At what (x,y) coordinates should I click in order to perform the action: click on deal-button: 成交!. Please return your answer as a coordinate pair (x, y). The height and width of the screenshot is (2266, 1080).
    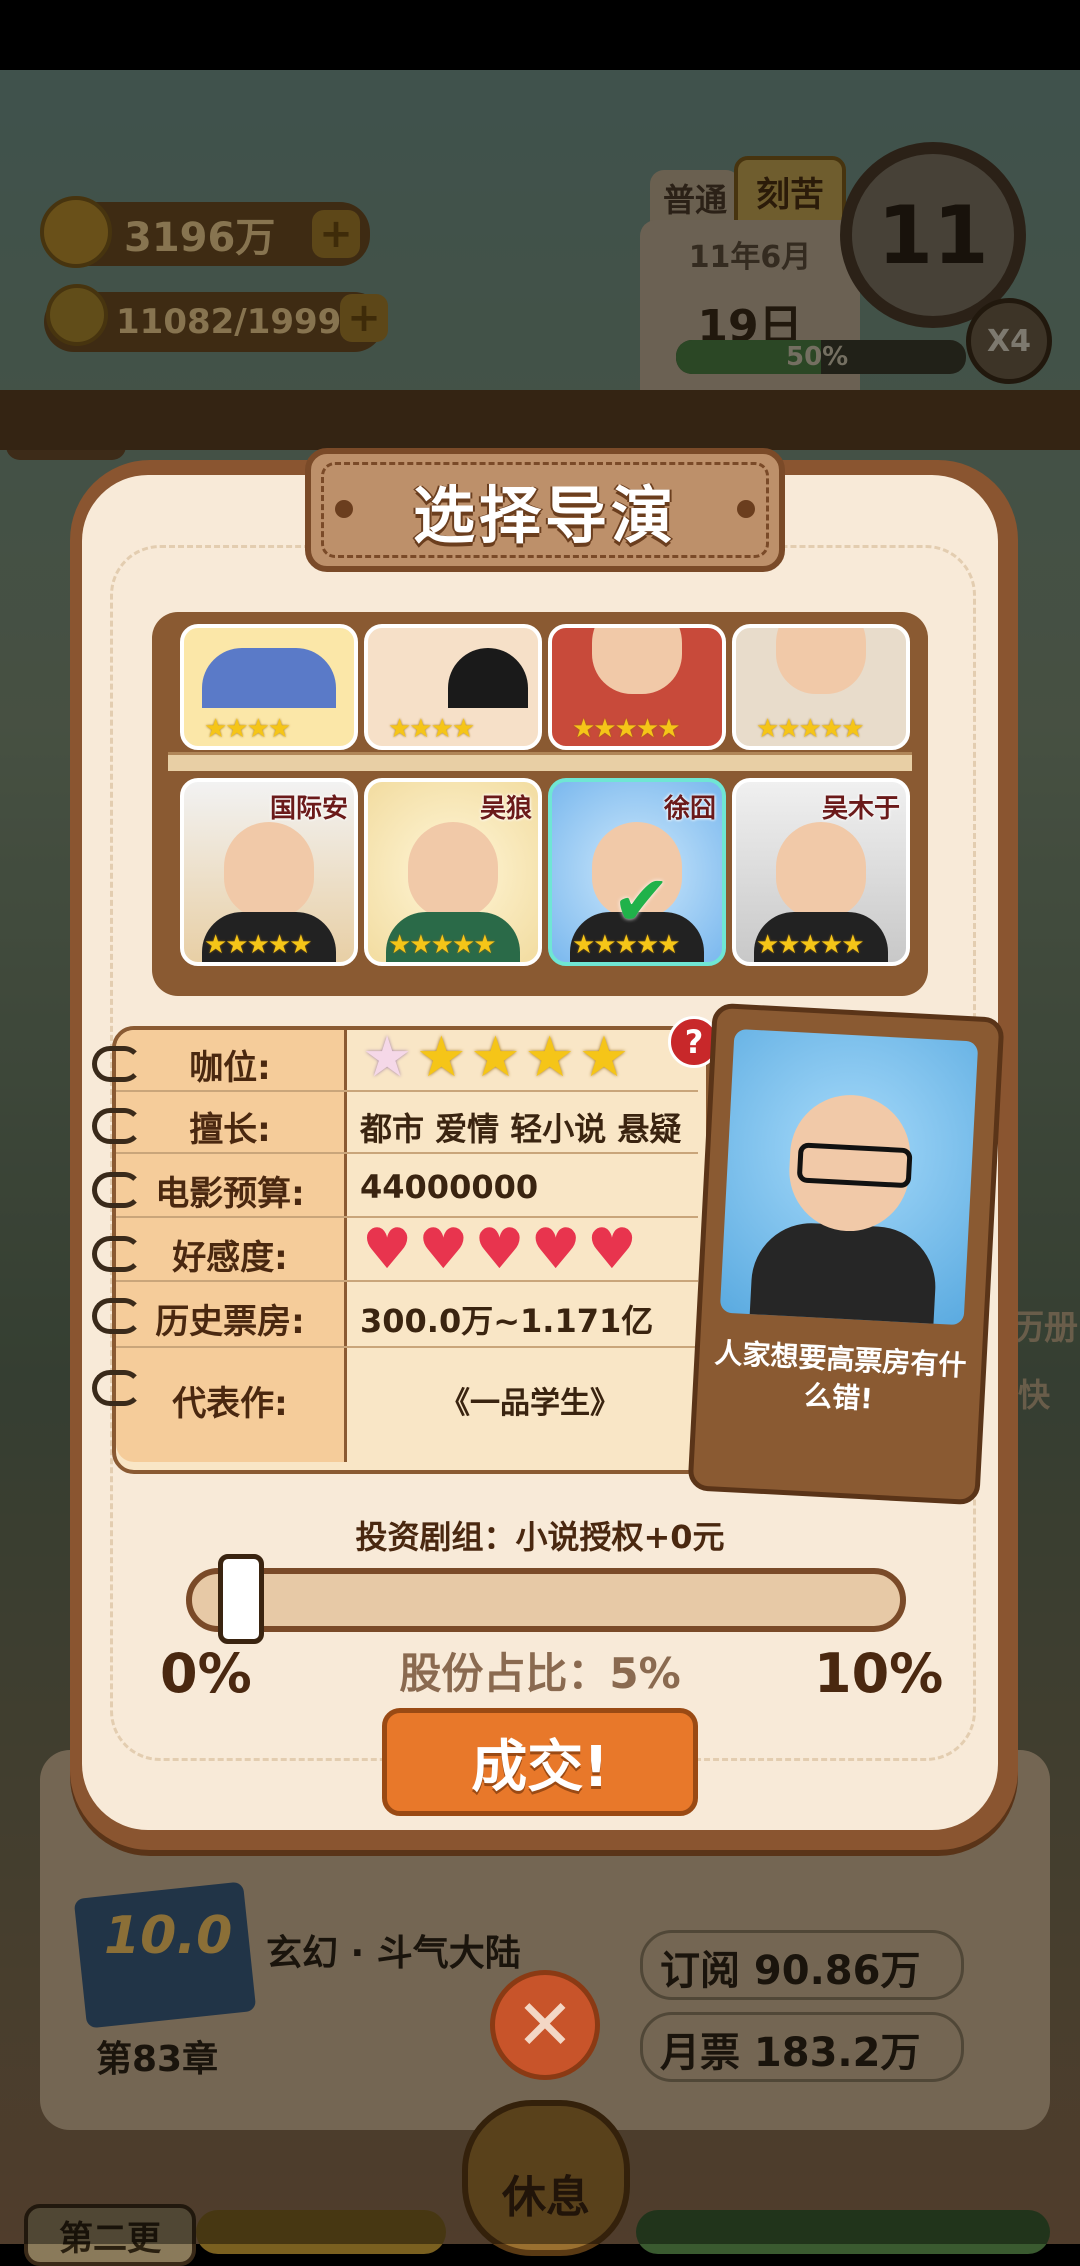
    Looking at the image, I should click on (540, 1762).